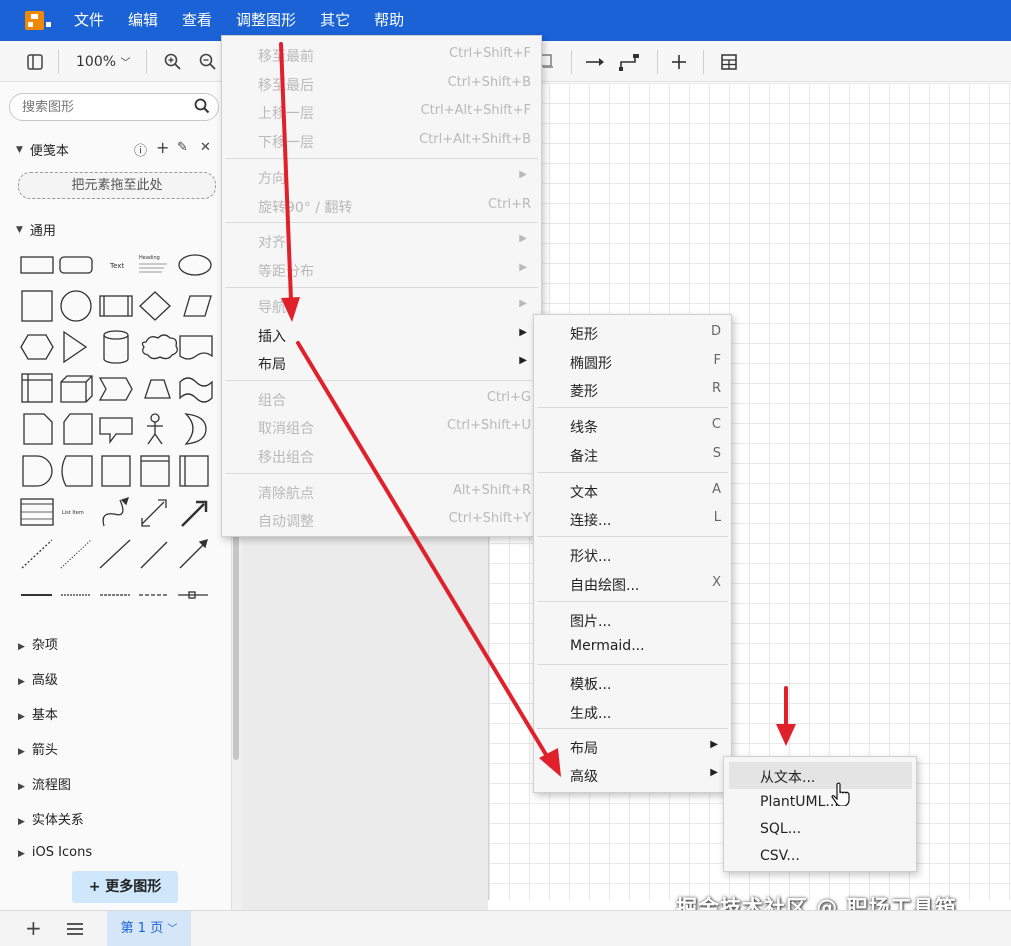  What do you see at coordinates (75, 347) in the screenshot?
I see `shape-triangle` at bounding box center [75, 347].